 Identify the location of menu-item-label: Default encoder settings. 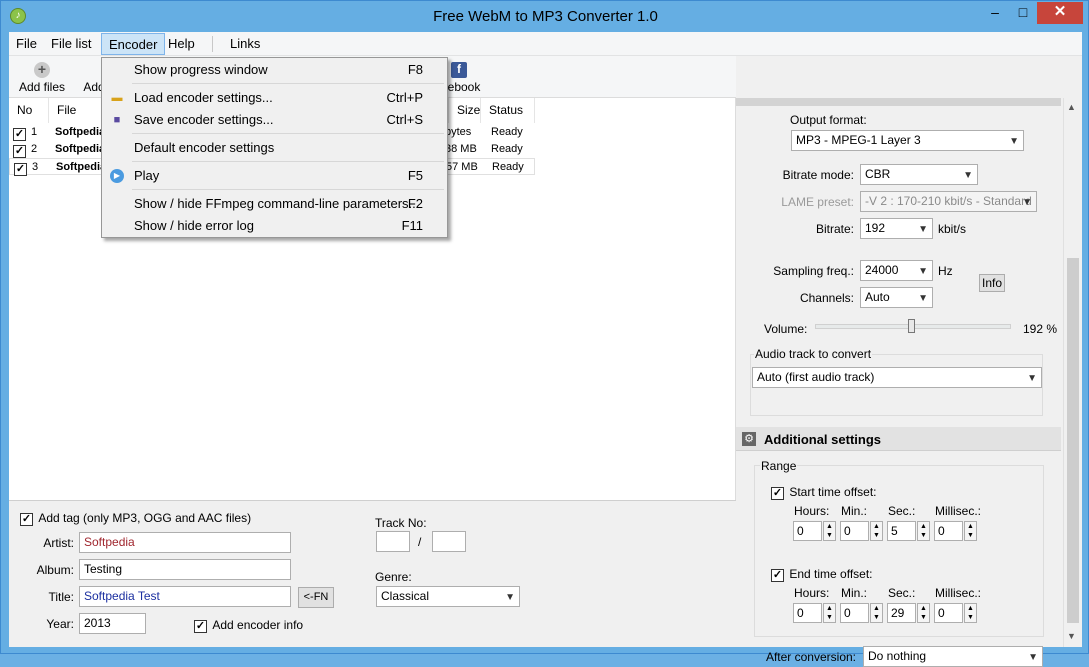
(204, 147).